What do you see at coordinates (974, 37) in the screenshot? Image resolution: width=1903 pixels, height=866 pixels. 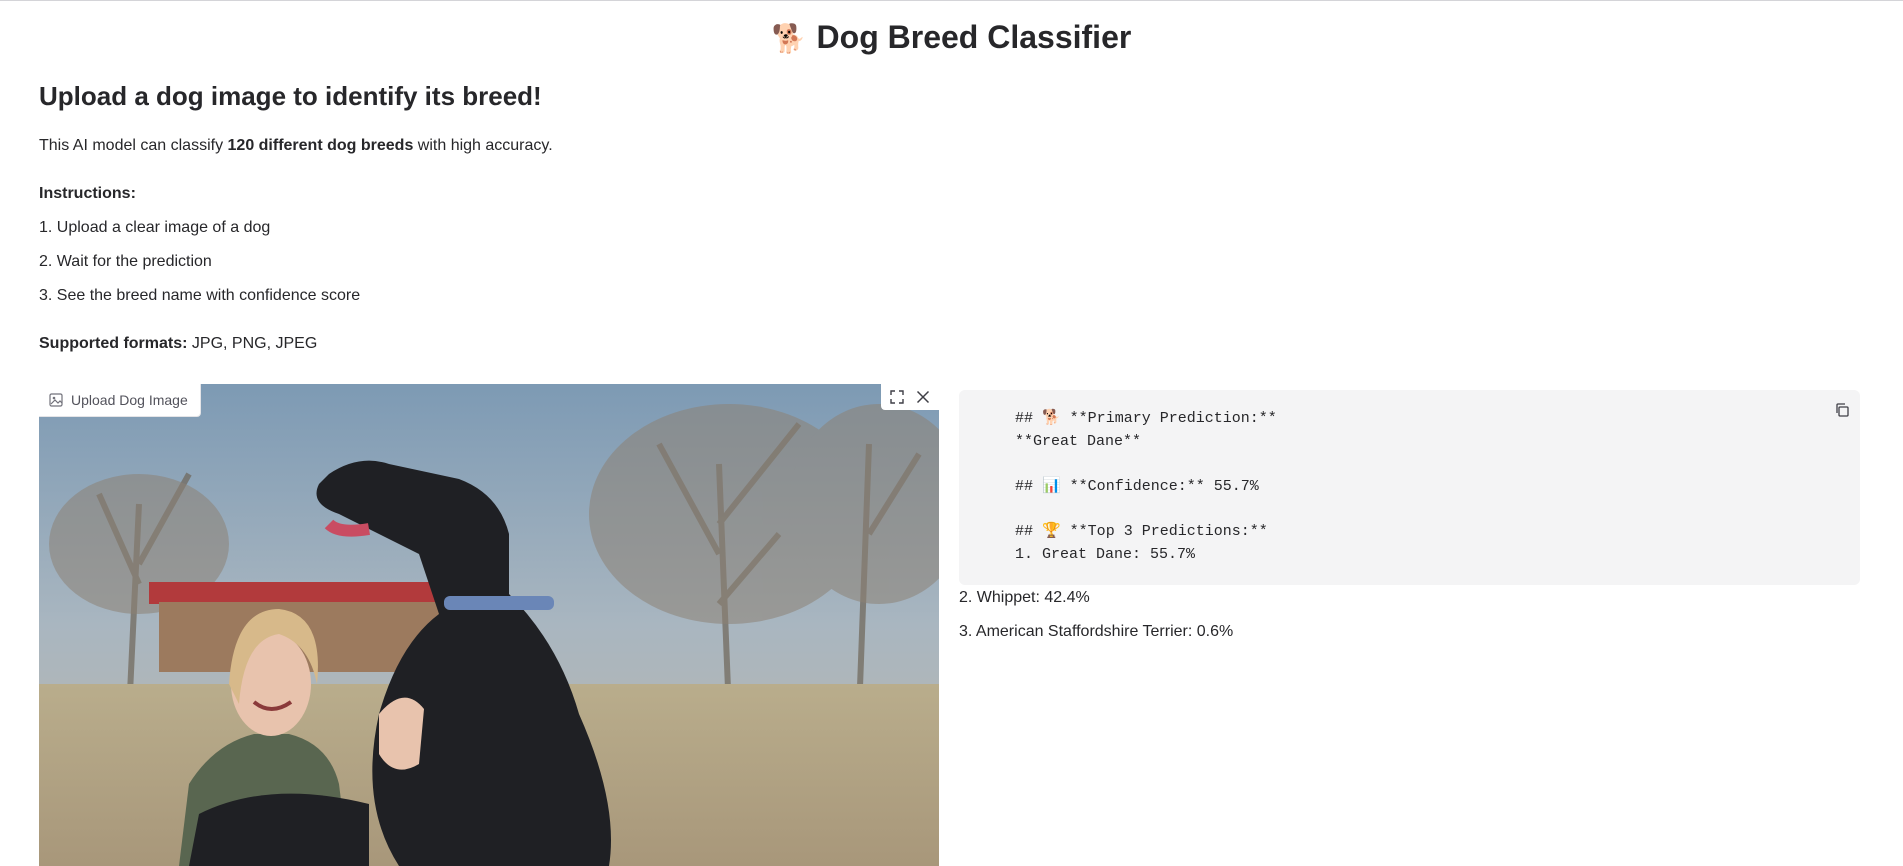 I see `page-title-text: Dog Breed Classifier` at bounding box center [974, 37].